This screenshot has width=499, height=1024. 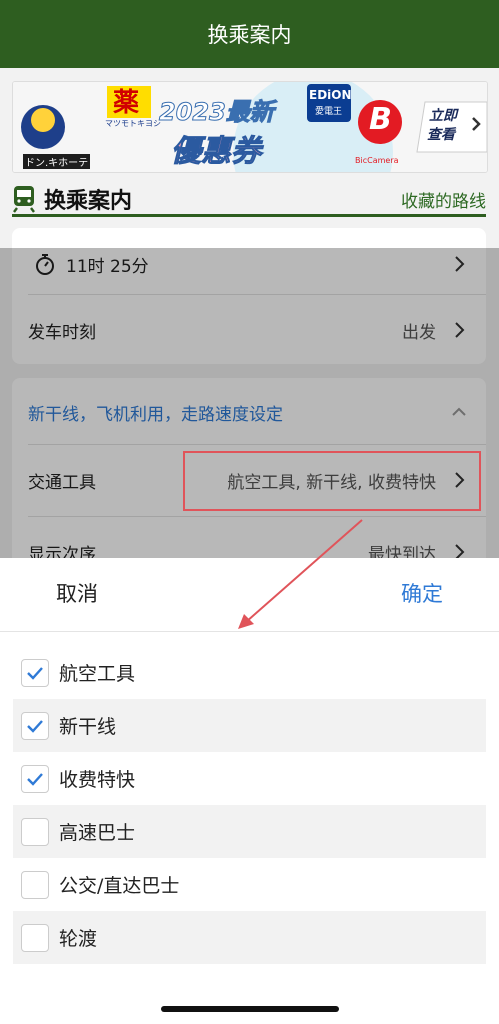 What do you see at coordinates (330, 95) in the screenshot?
I see `edion-logo: EDiON` at bounding box center [330, 95].